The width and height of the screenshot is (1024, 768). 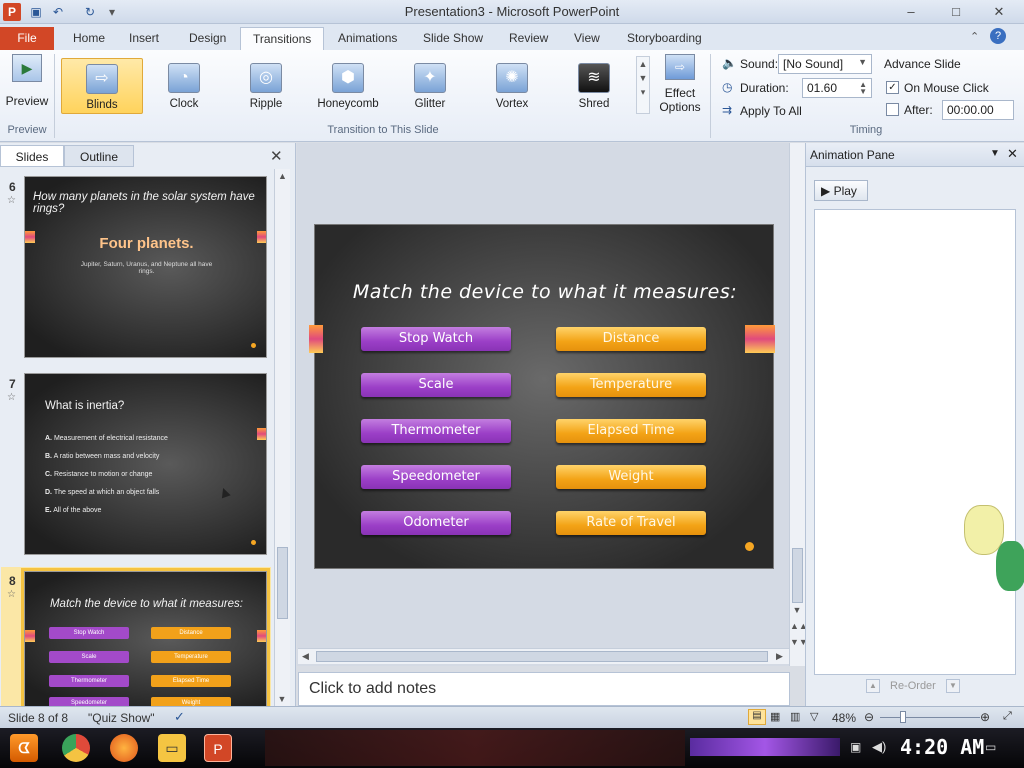 I want to click on tab-file: File, so click(x=27, y=38).